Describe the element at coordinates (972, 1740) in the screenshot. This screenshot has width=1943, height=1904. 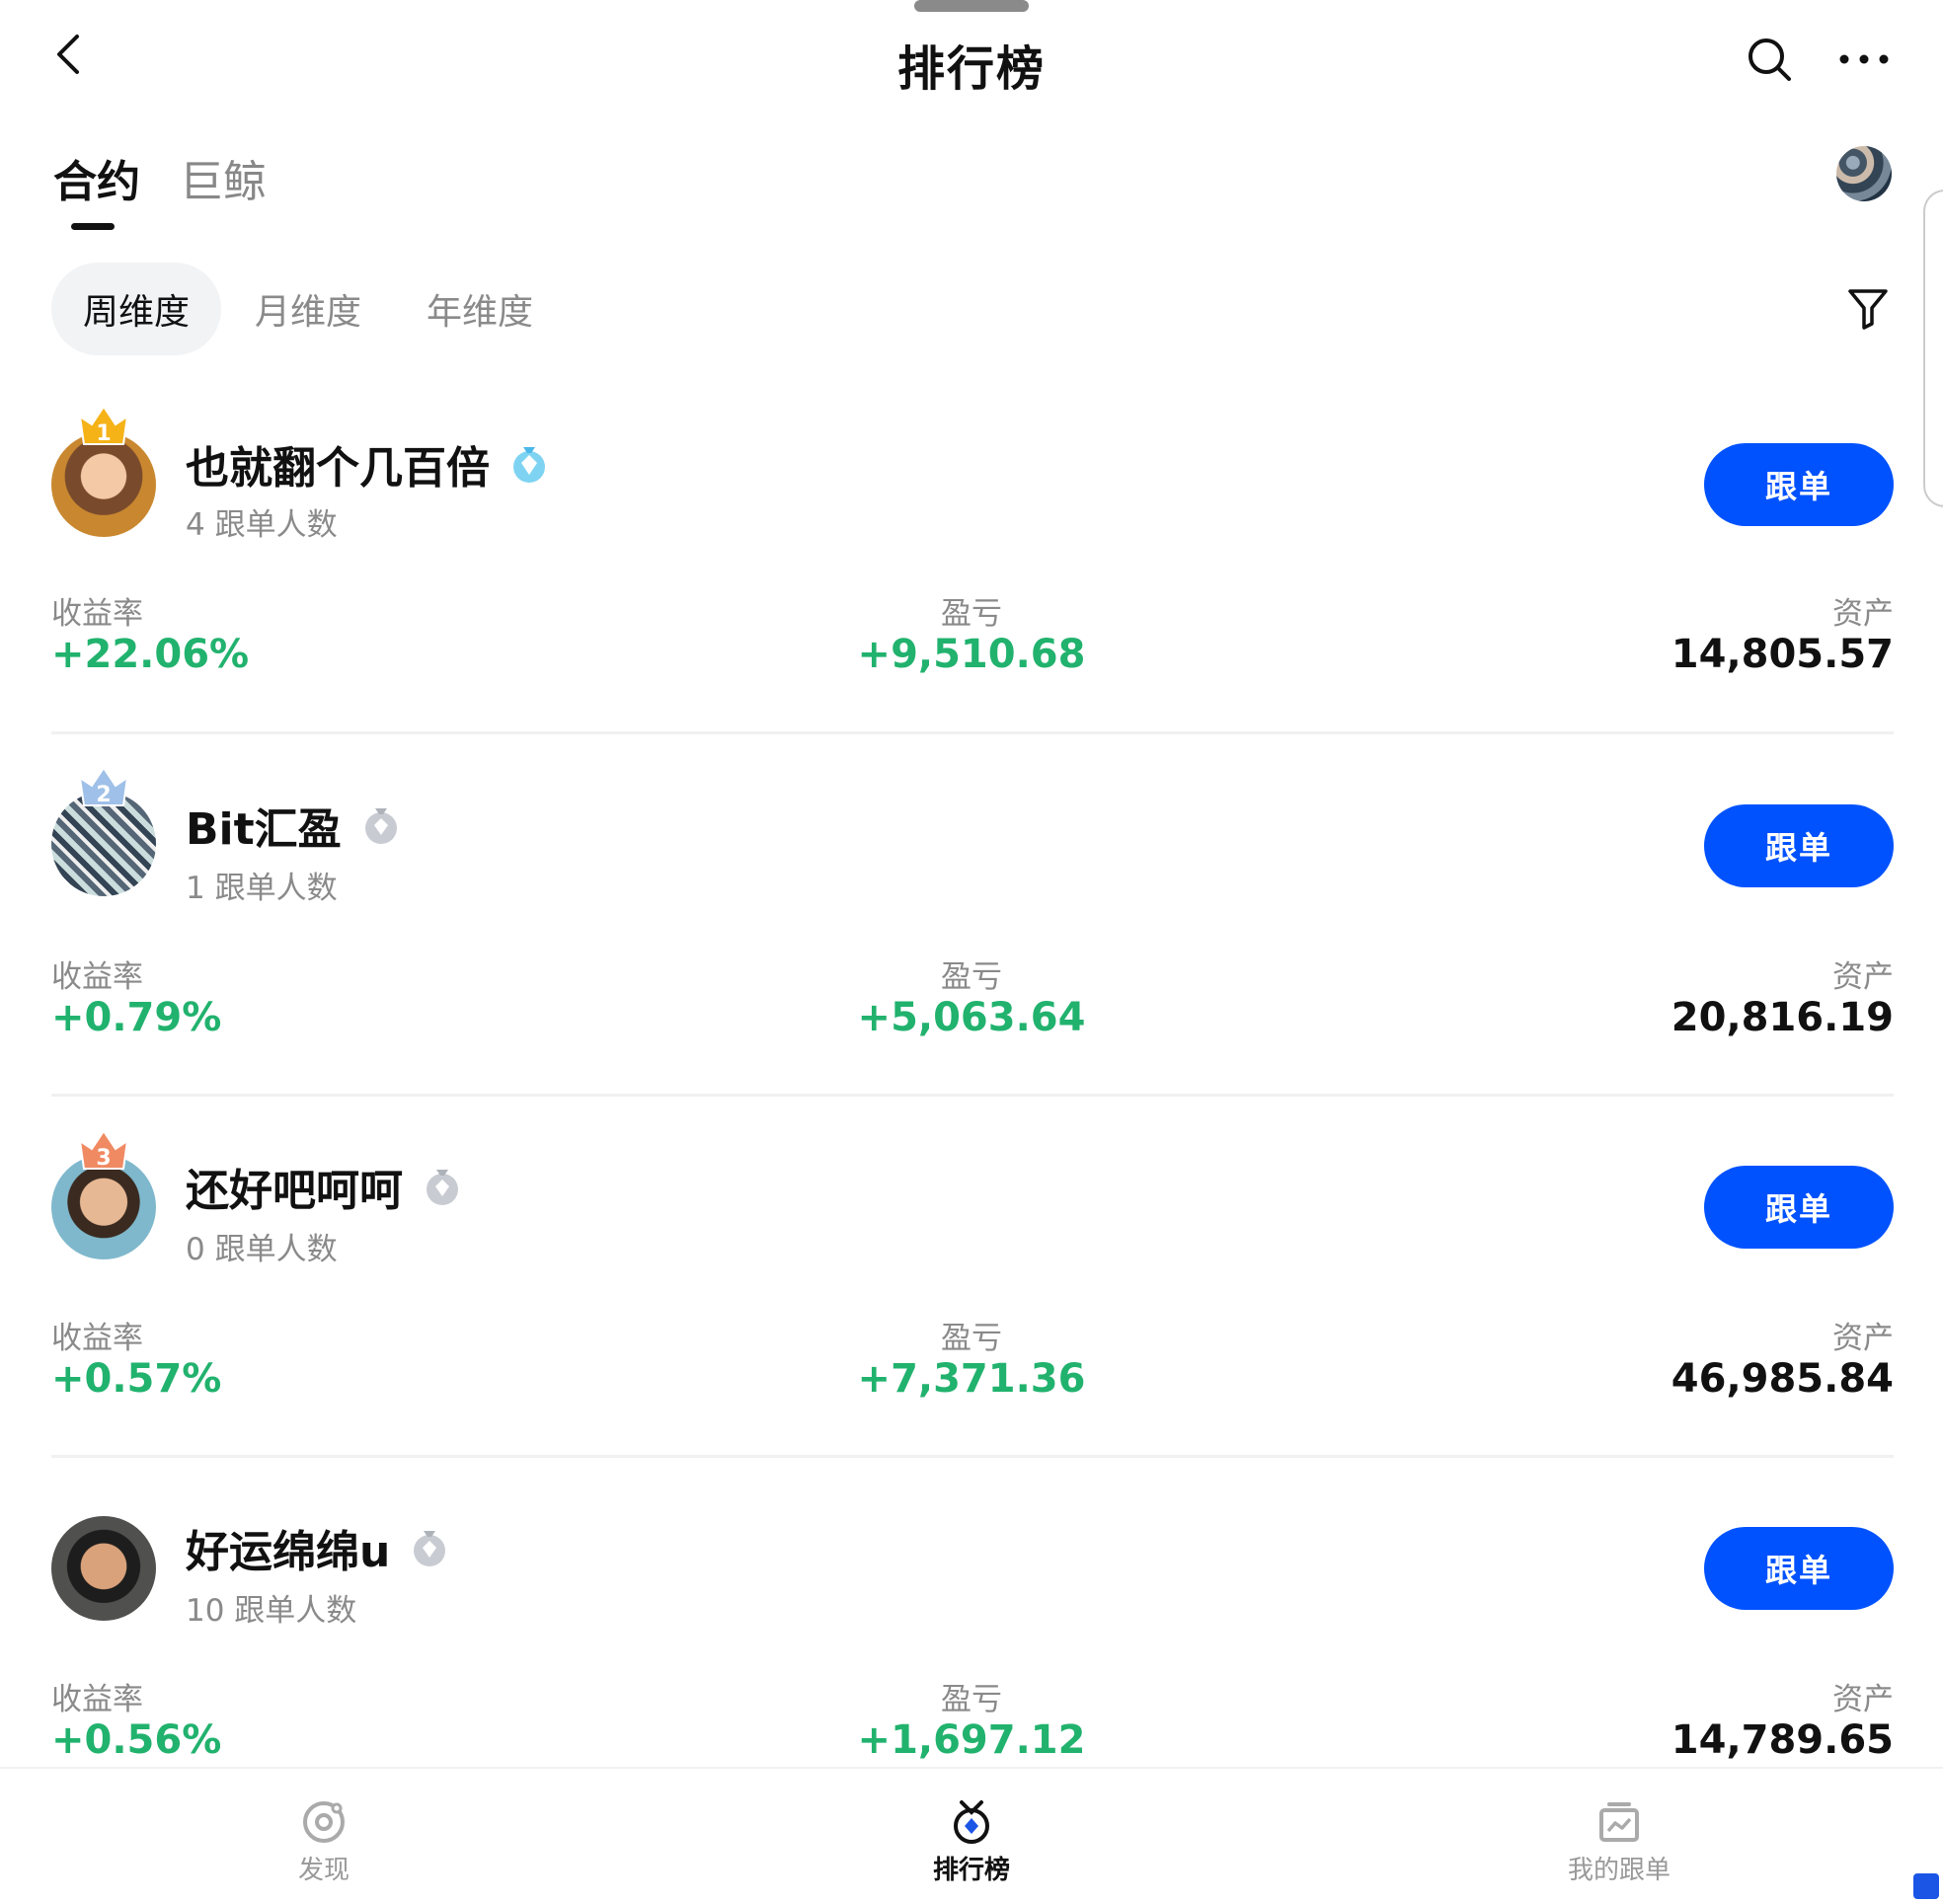
I see `pnl-value: +1,697.12` at that location.